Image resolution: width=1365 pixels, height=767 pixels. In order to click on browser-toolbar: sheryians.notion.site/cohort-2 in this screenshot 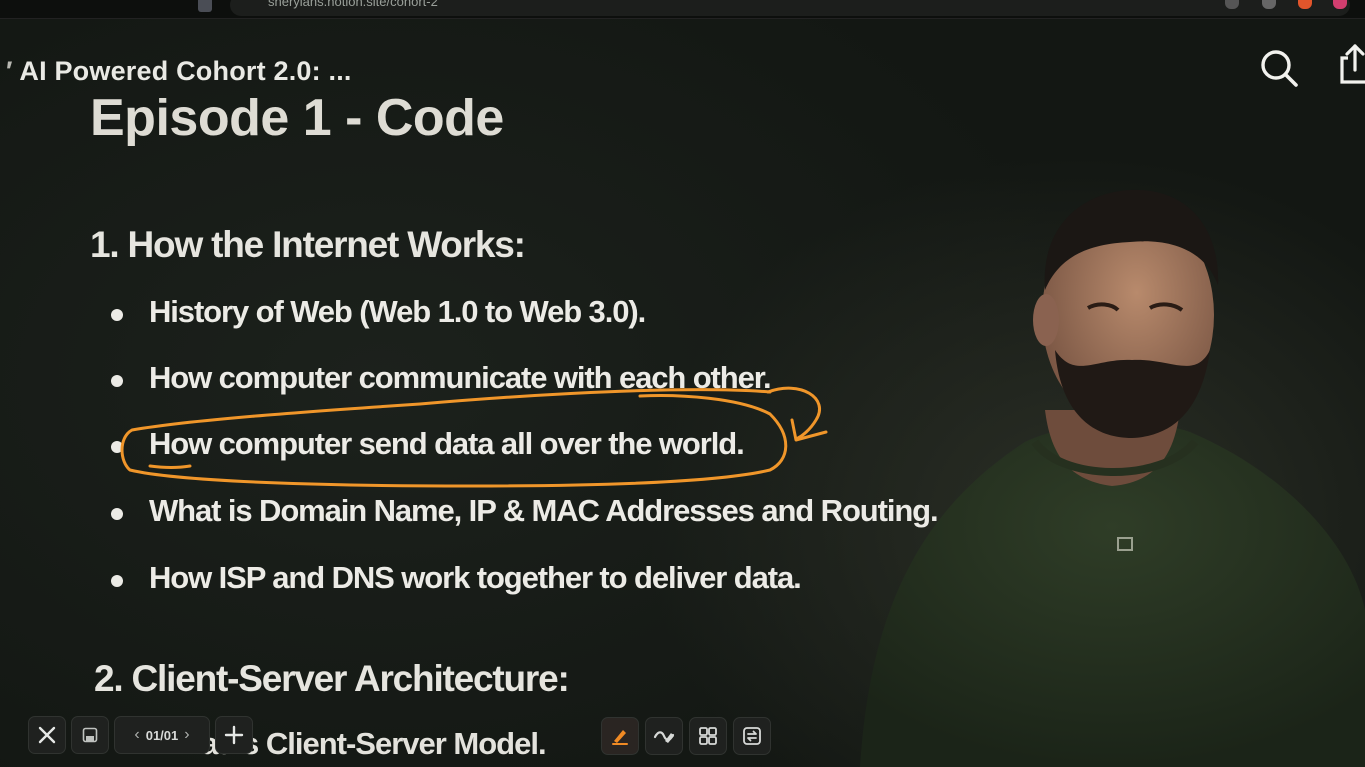, I will do `click(682, 9)`.